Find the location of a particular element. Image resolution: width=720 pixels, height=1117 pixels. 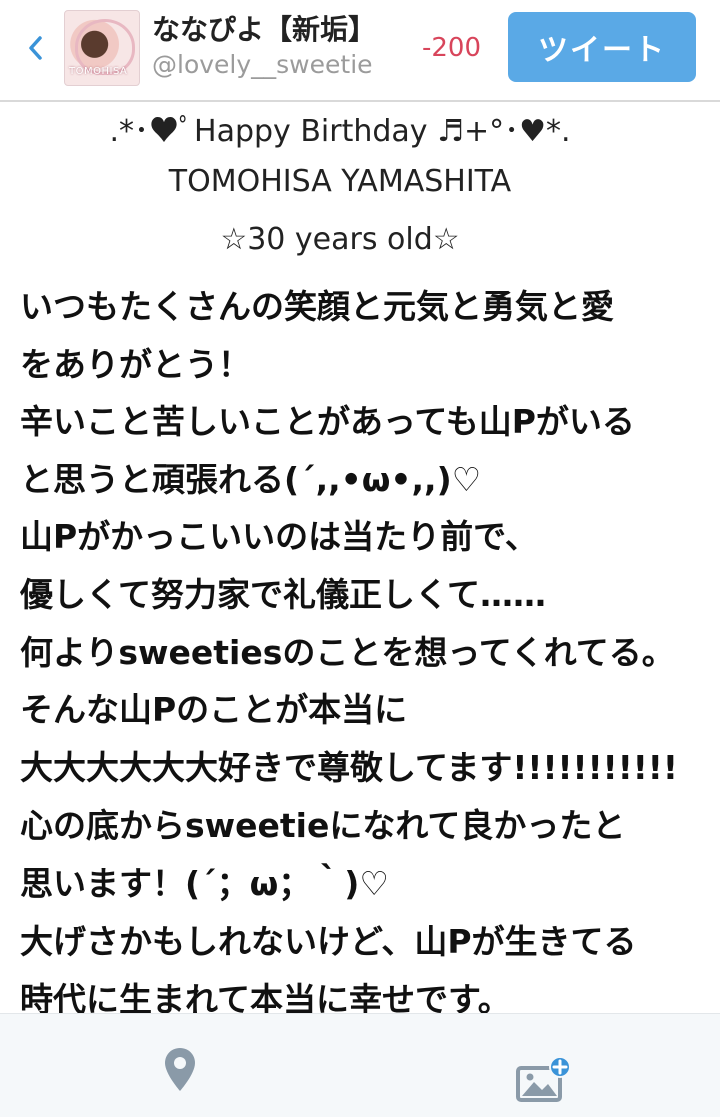

body-line: 辛いこと苦しいことがあっても山Pがいる is located at coordinates (327, 421).